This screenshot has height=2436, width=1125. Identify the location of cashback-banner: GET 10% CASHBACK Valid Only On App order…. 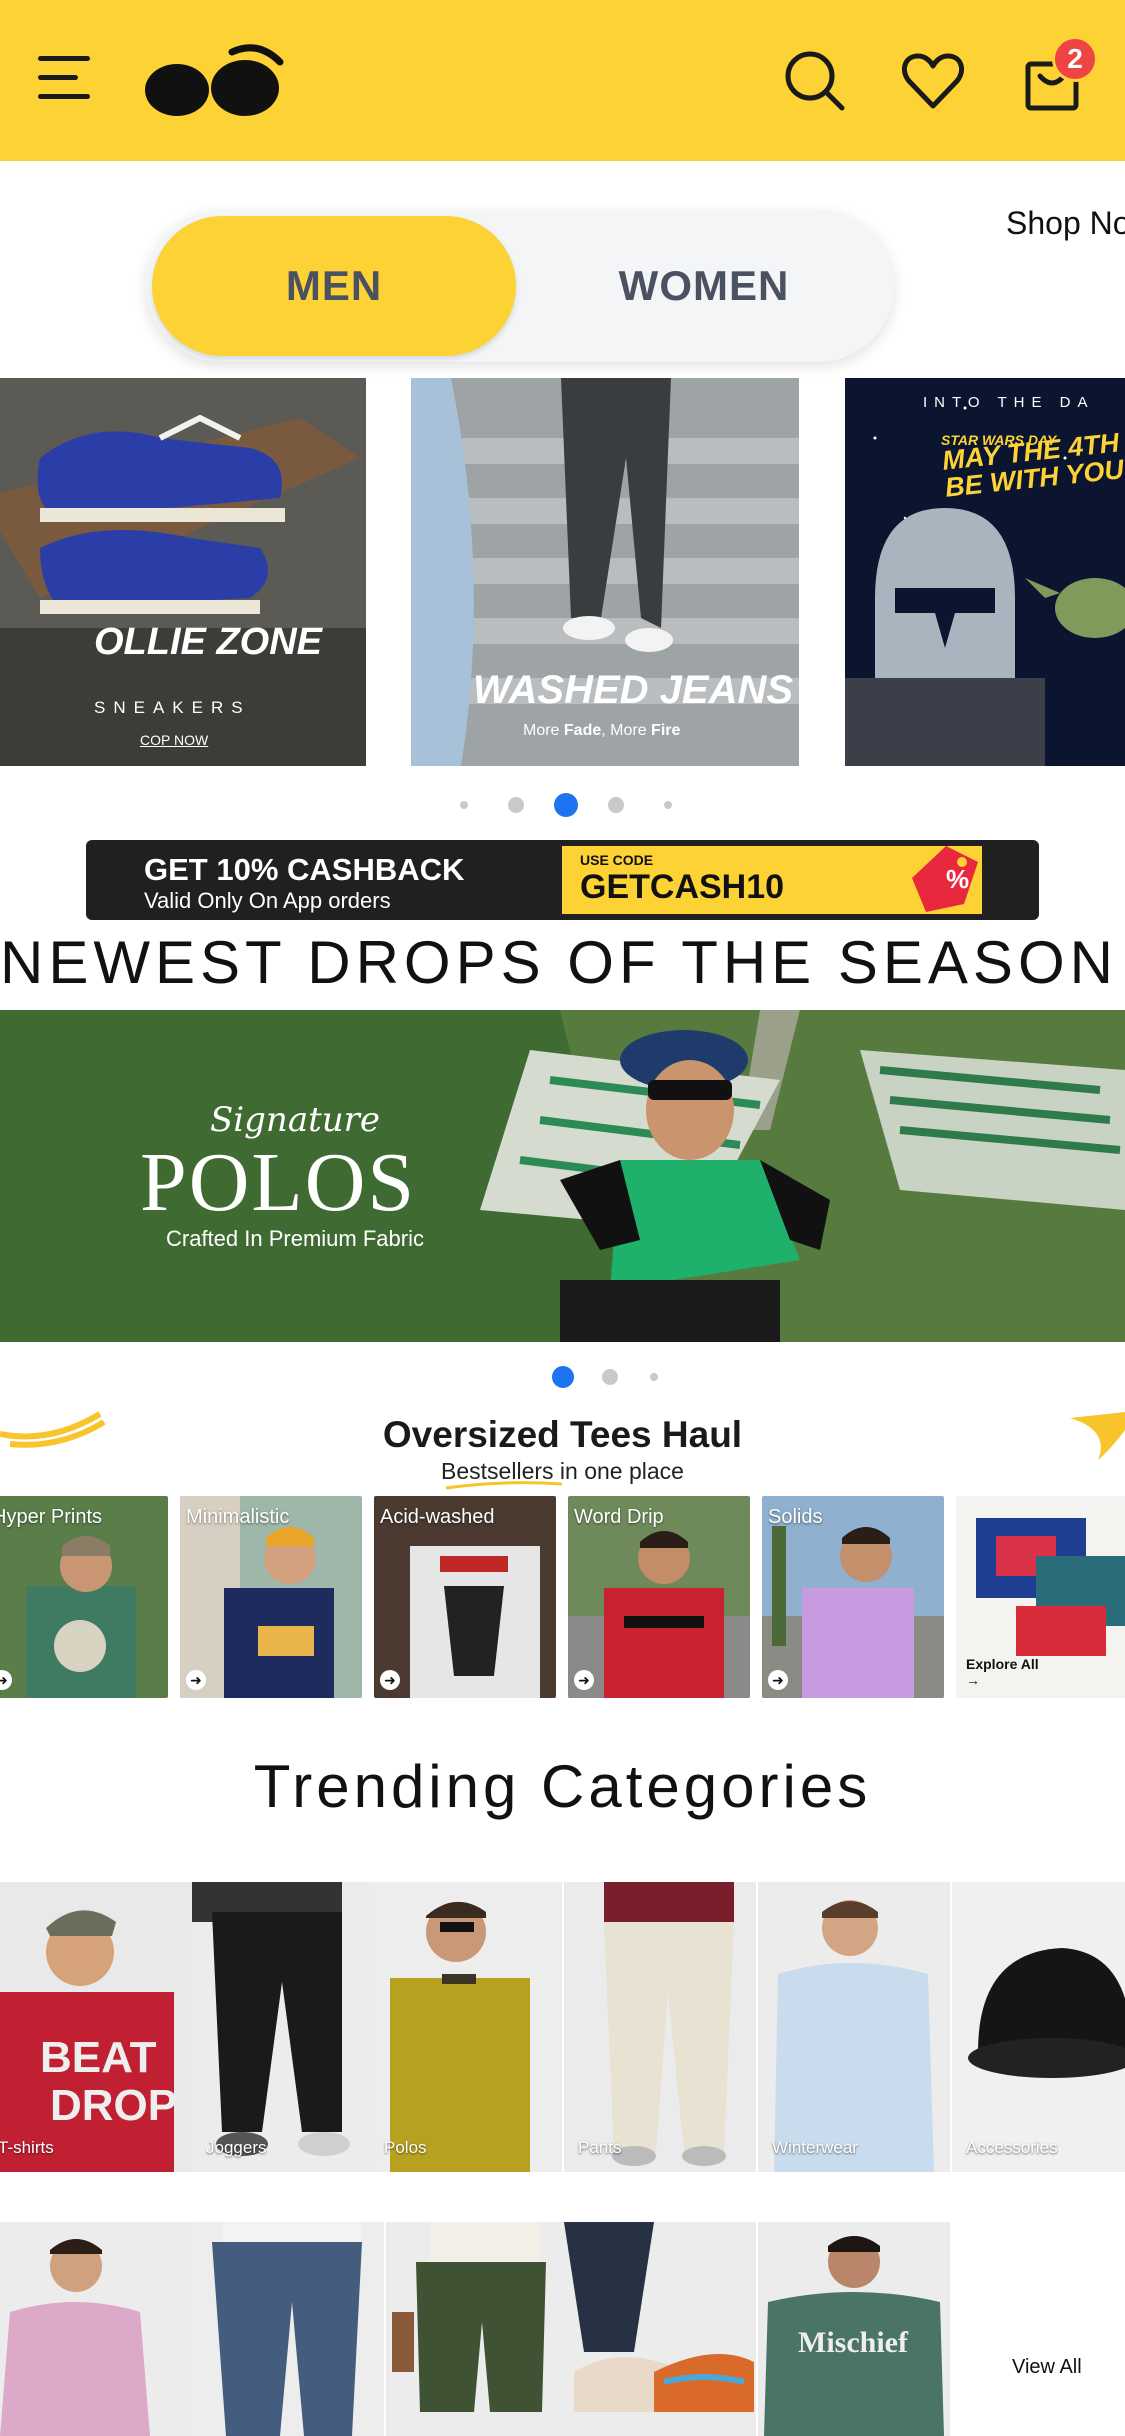
(562, 880).